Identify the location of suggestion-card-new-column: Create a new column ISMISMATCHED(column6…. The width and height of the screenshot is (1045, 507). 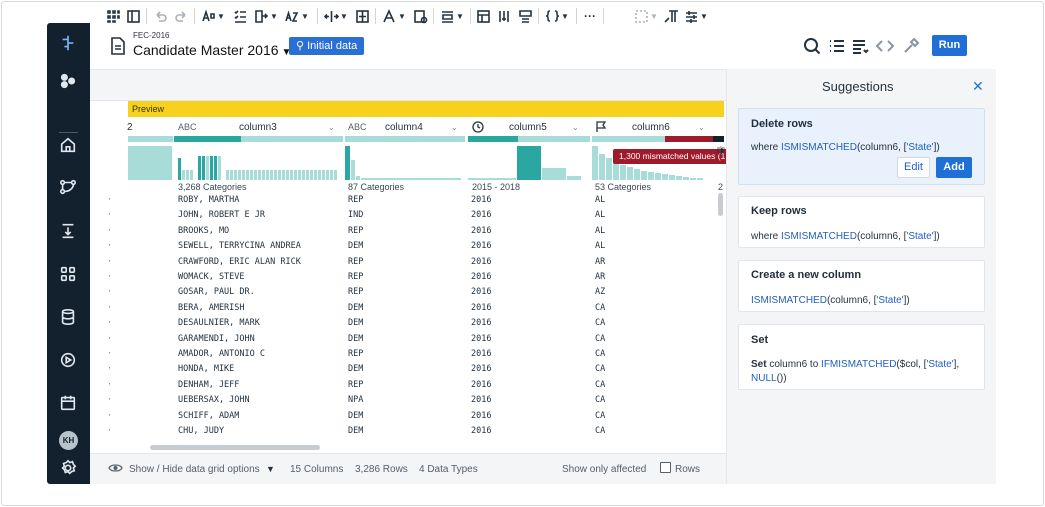
(861, 286).